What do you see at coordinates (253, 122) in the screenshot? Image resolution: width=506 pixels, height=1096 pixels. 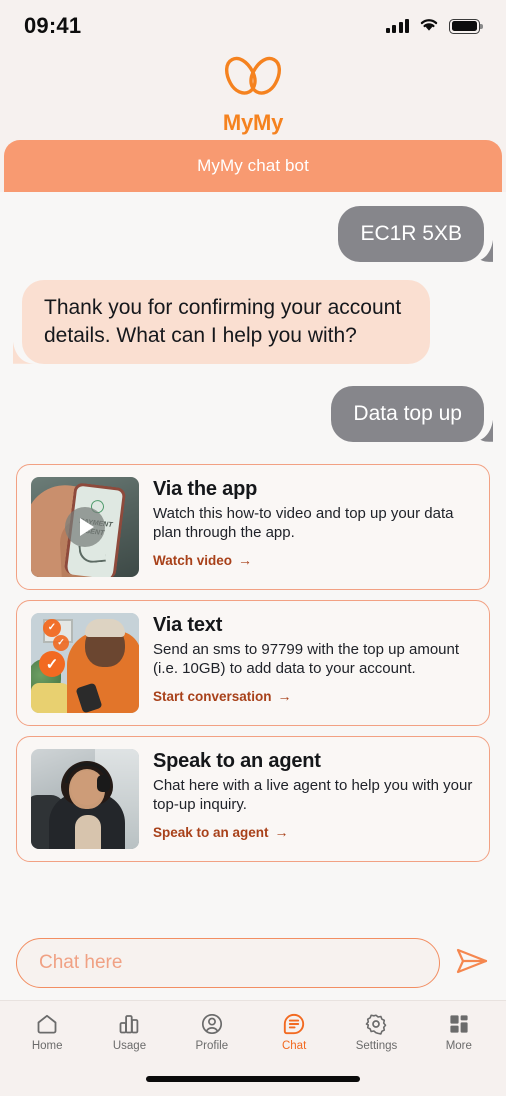 I see `brand-wordmark: MyMy` at bounding box center [253, 122].